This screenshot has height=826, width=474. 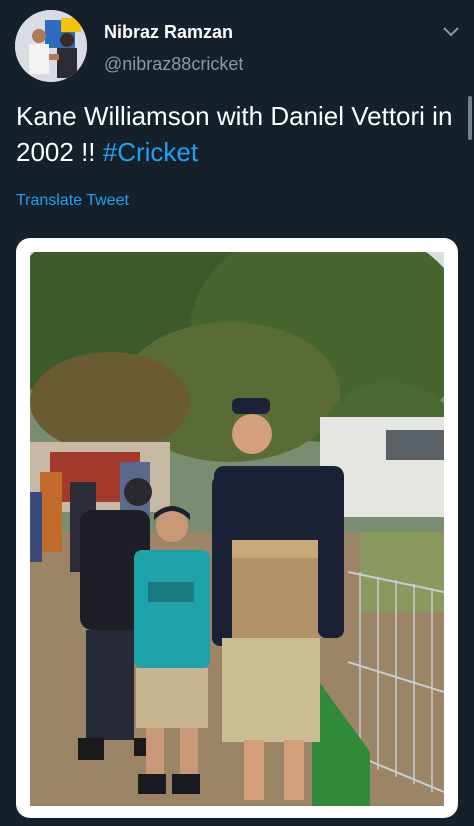 What do you see at coordinates (237, 45) in the screenshot?
I see `tweet-header: Nibraz Ramzan @nibraz88cricket` at bounding box center [237, 45].